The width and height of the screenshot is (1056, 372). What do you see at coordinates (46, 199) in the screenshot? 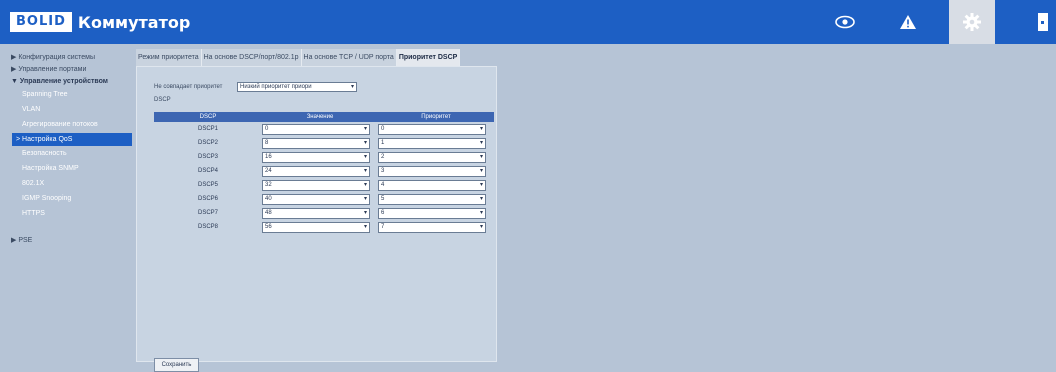
I see `sidebar-subitem-igmp: IGMP Snooping` at bounding box center [46, 199].